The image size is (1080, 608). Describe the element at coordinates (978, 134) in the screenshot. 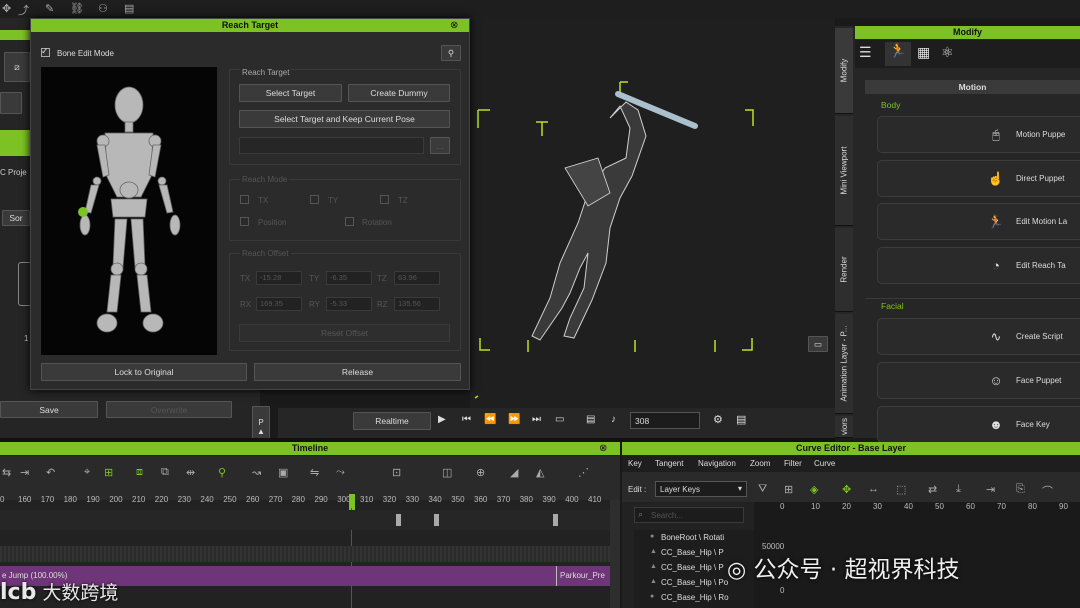

I see `motion-puppet-button: 🖰 Motion Puppe` at that location.